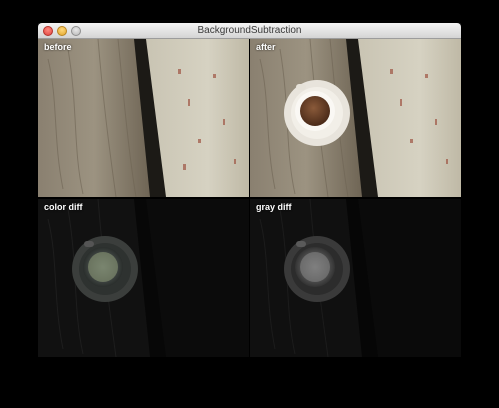  I want to click on gray-diff-label: gray diff, so click(274, 207).